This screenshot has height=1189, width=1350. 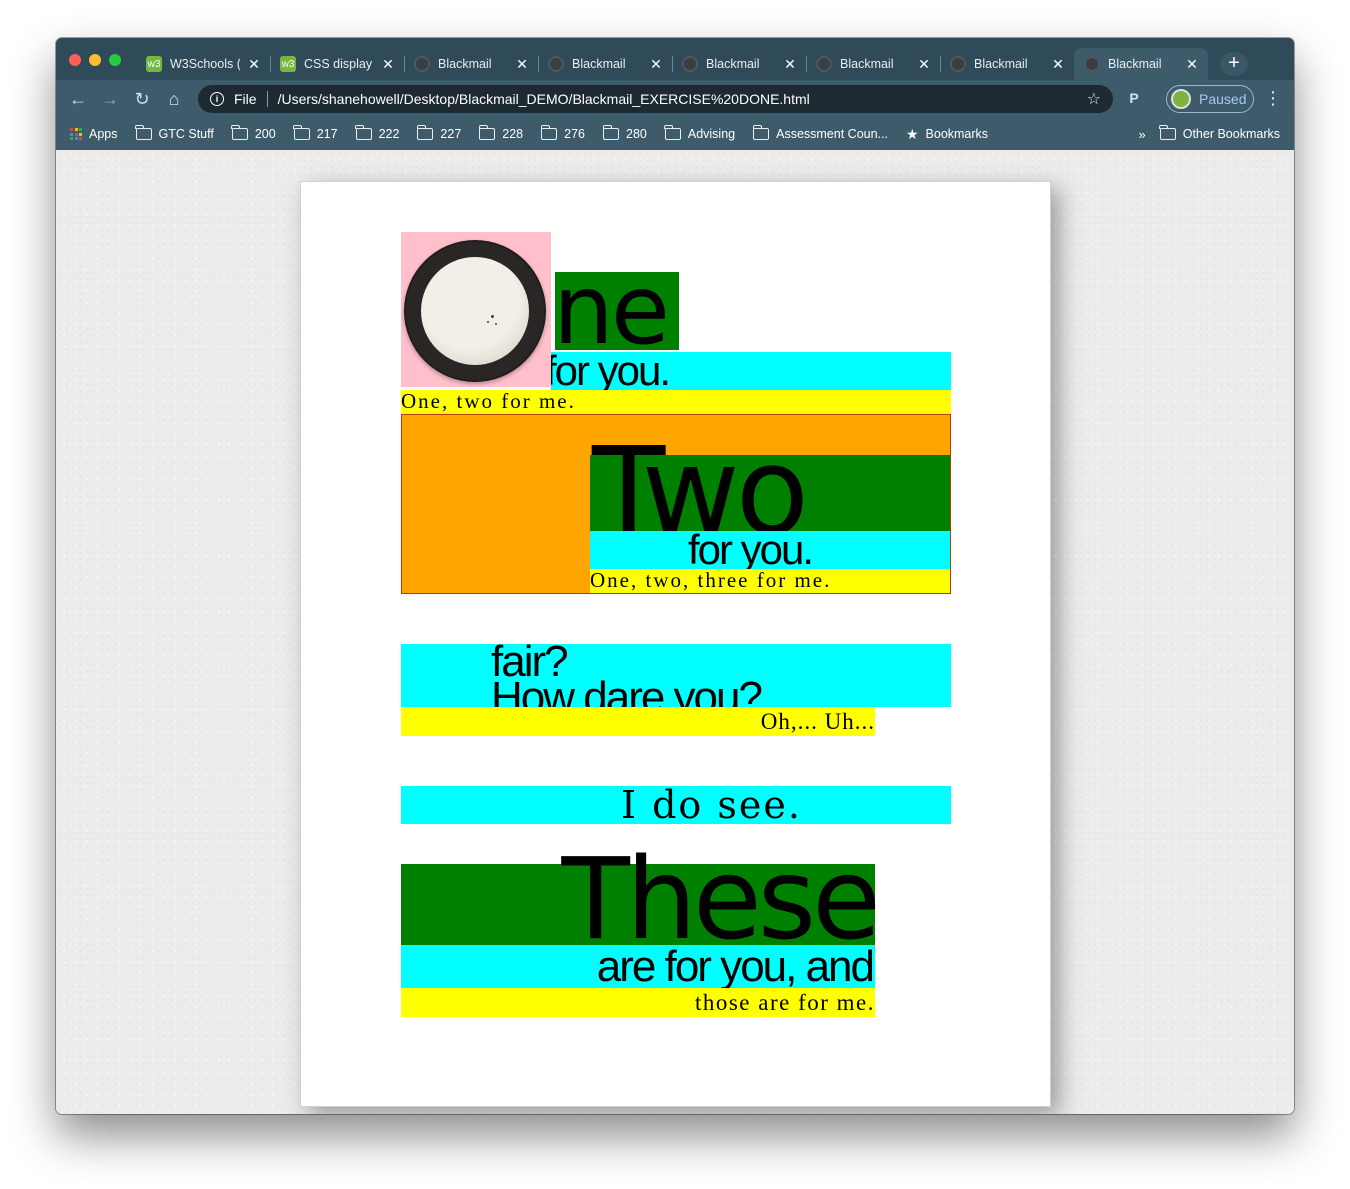 I want to click on other-bookmarks: Other Bookmarks, so click(x=1219, y=133).